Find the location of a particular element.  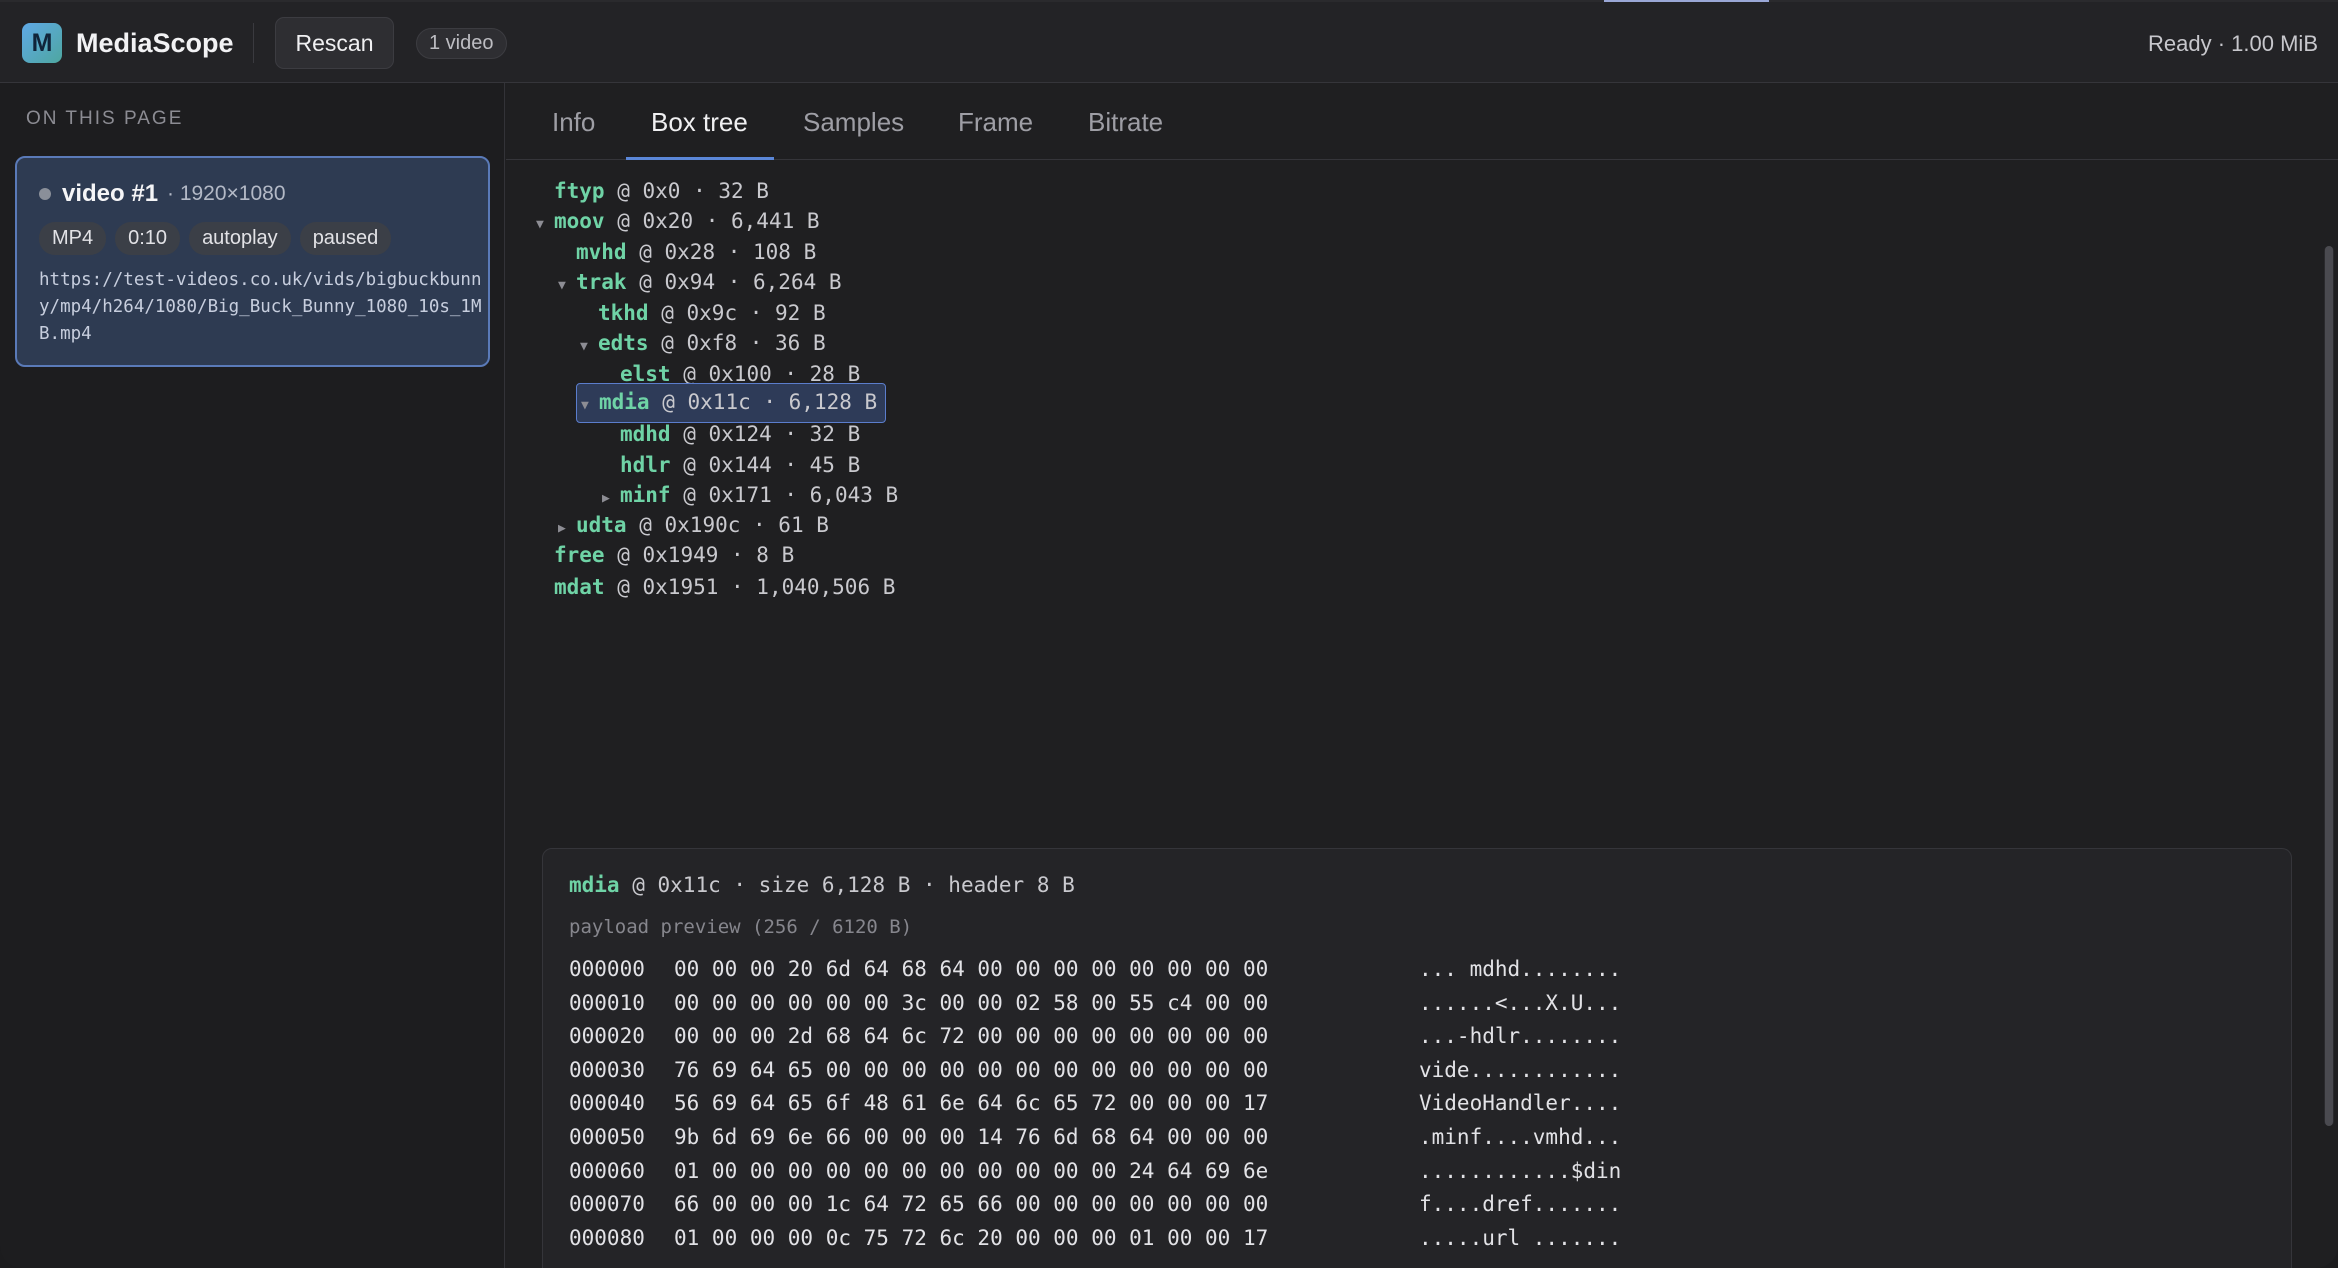

box-info: @ 0x124 · 32 B is located at coordinates (772, 434).